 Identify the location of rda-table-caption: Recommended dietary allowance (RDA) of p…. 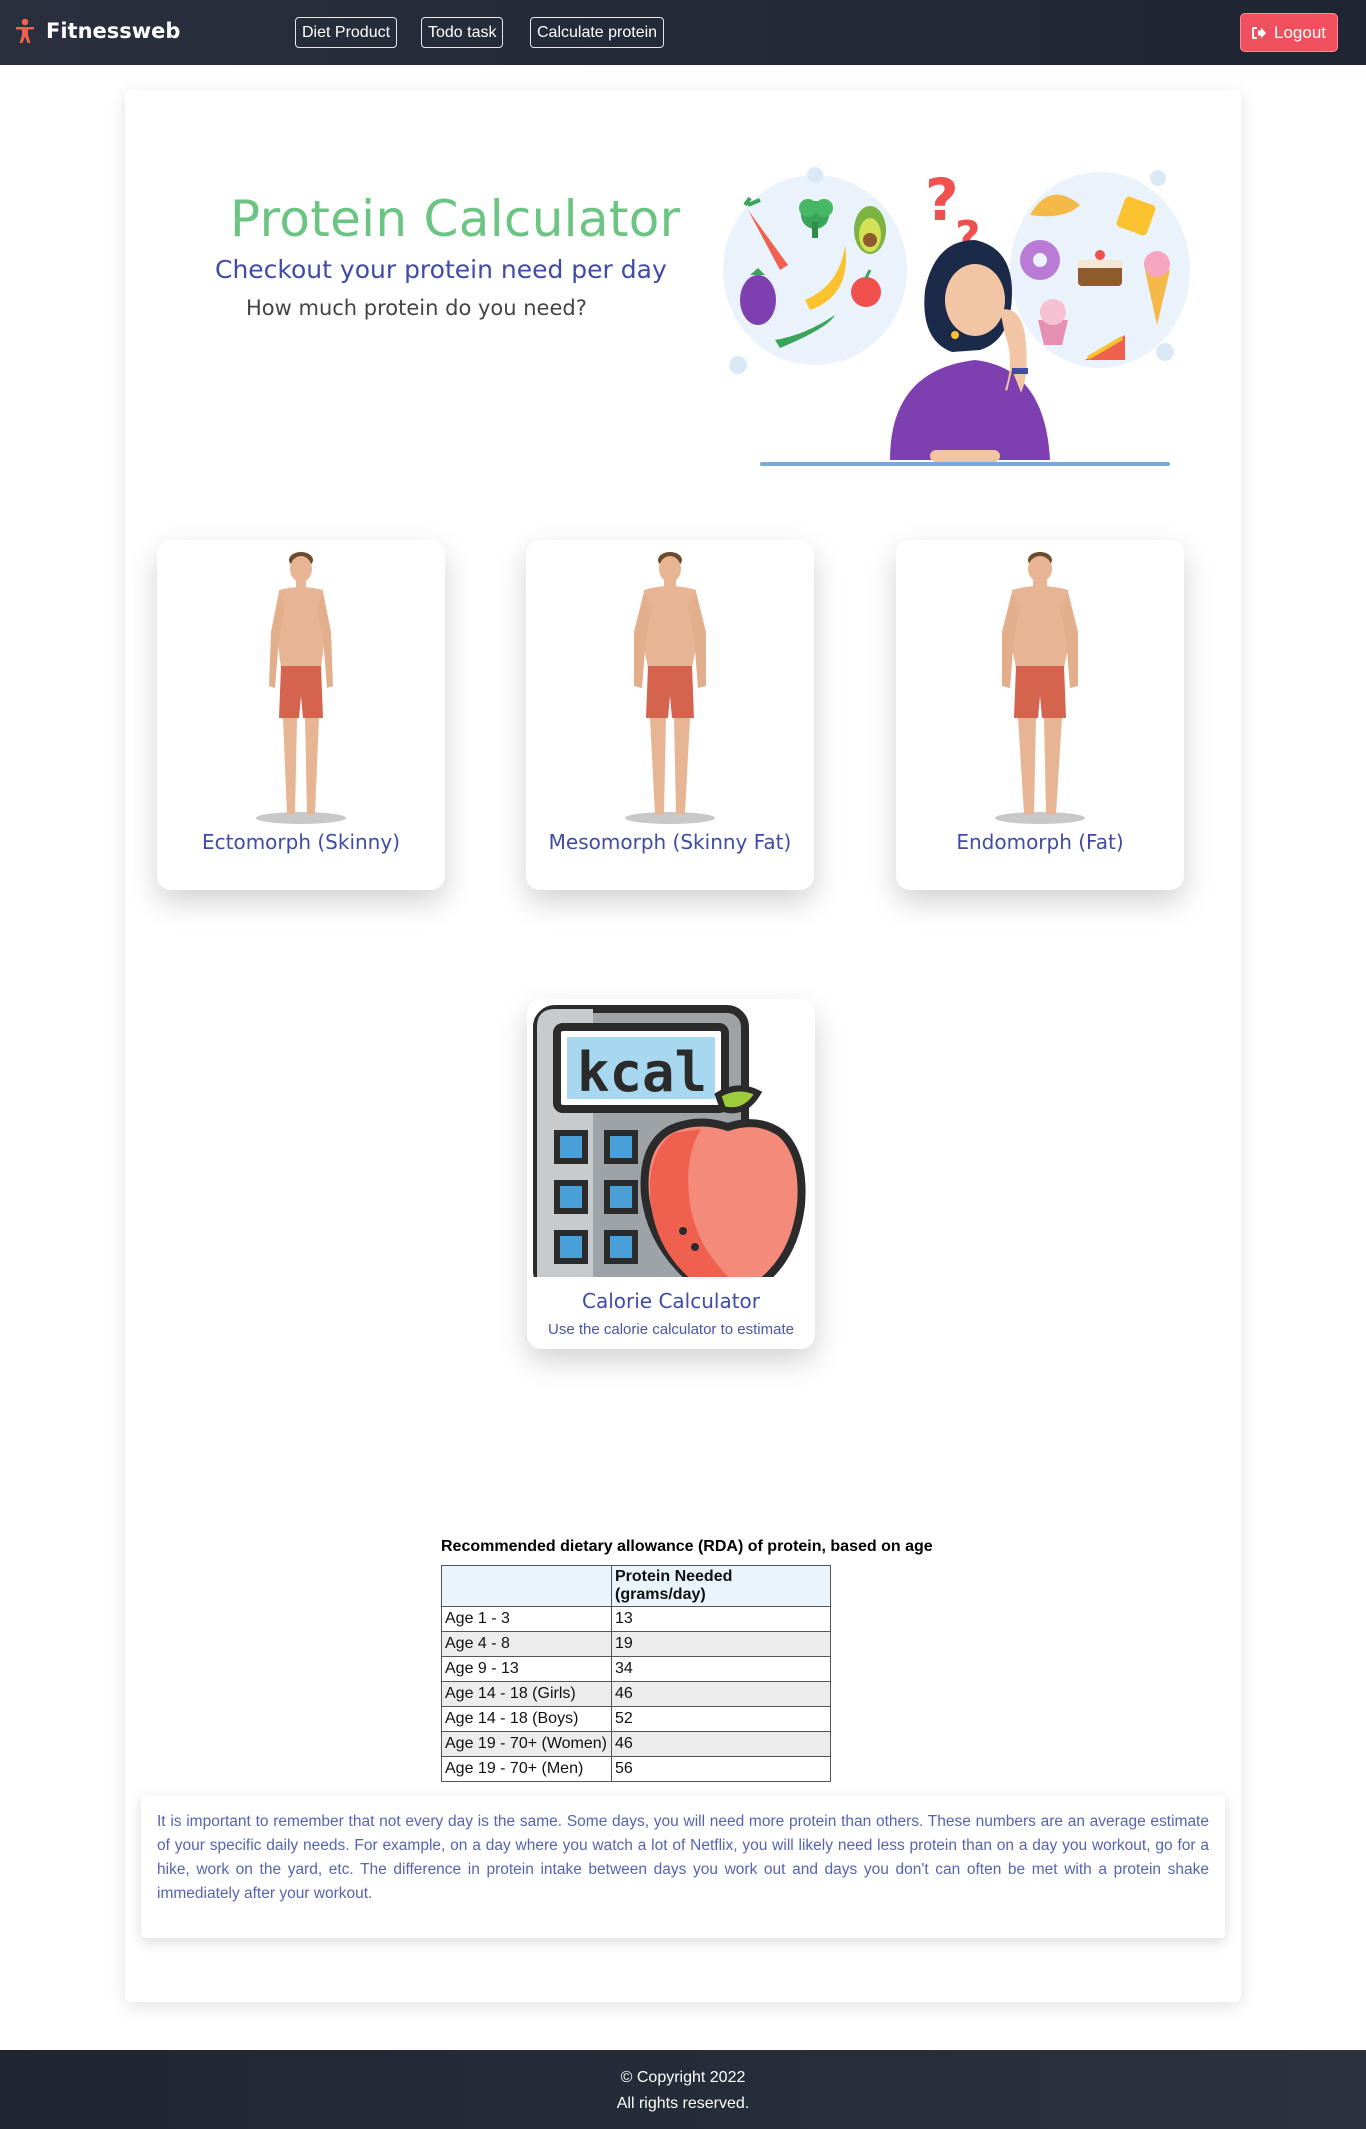
(687, 1546).